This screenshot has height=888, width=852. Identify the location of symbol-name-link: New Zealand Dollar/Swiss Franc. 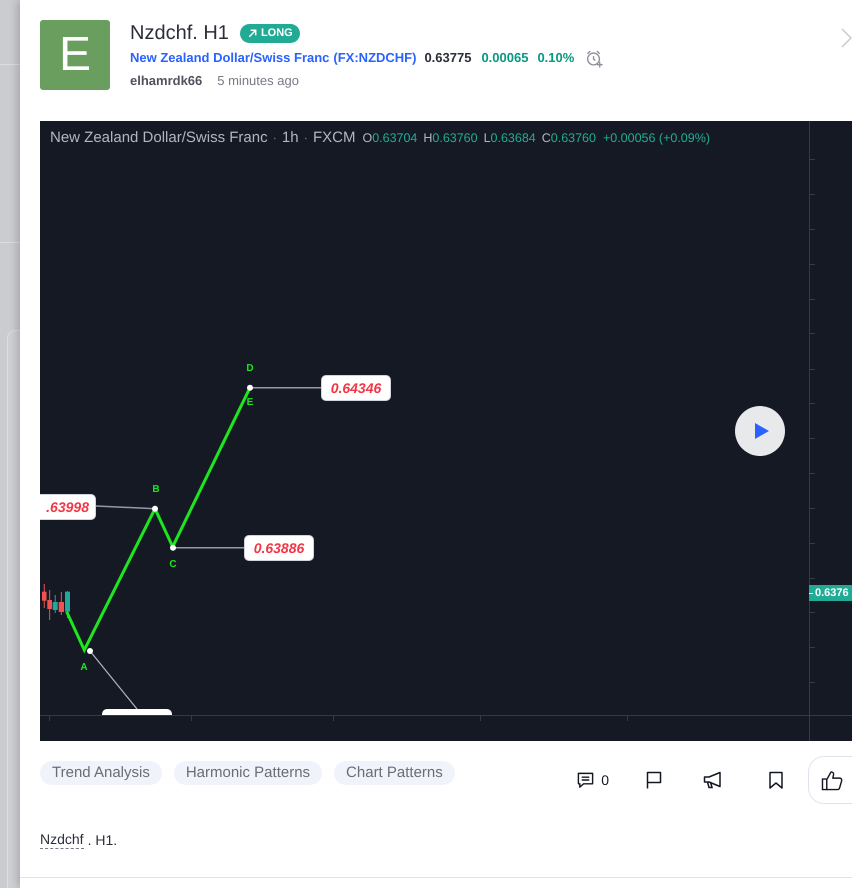
(230, 58).